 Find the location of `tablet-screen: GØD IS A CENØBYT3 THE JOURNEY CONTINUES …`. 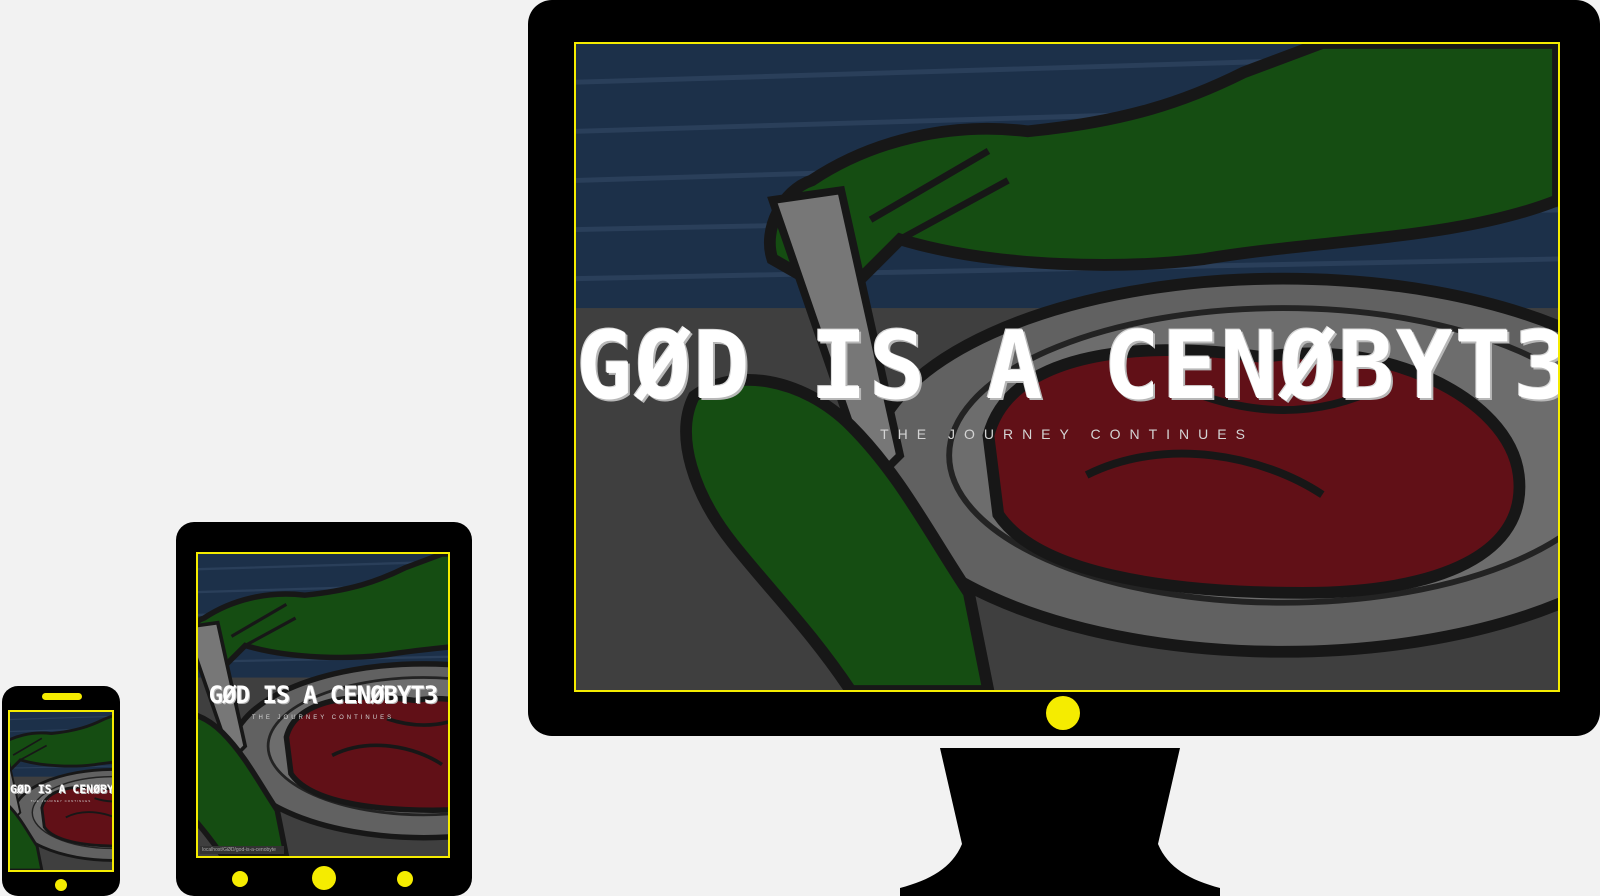

tablet-screen: GØD IS A CENØBYT3 THE JOURNEY CONTINUES … is located at coordinates (323, 705).